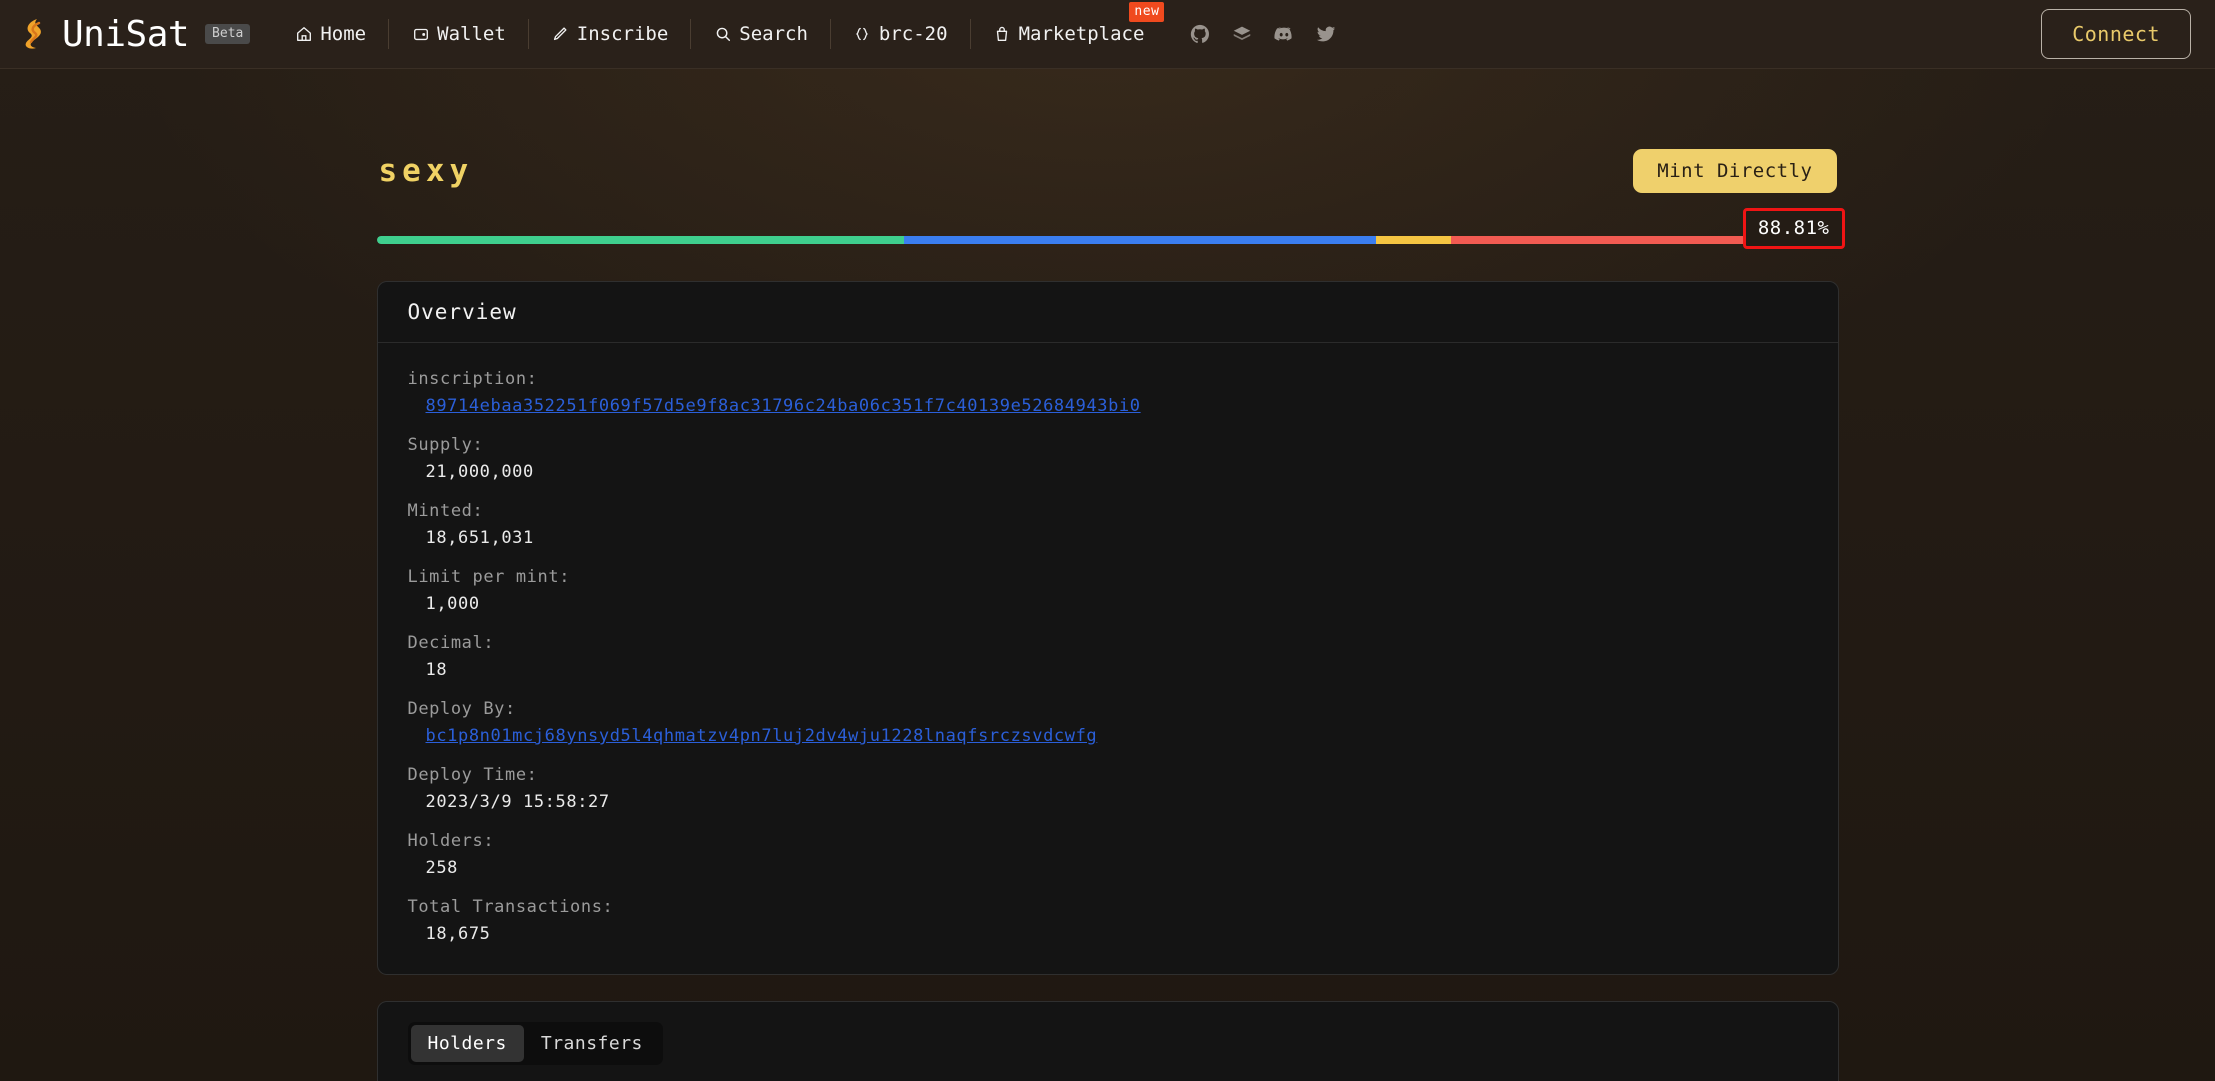  What do you see at coordinates (445, 445) in the screenshot?
I see `overview-field-label: Supply:` at bounding box center [445, 445].